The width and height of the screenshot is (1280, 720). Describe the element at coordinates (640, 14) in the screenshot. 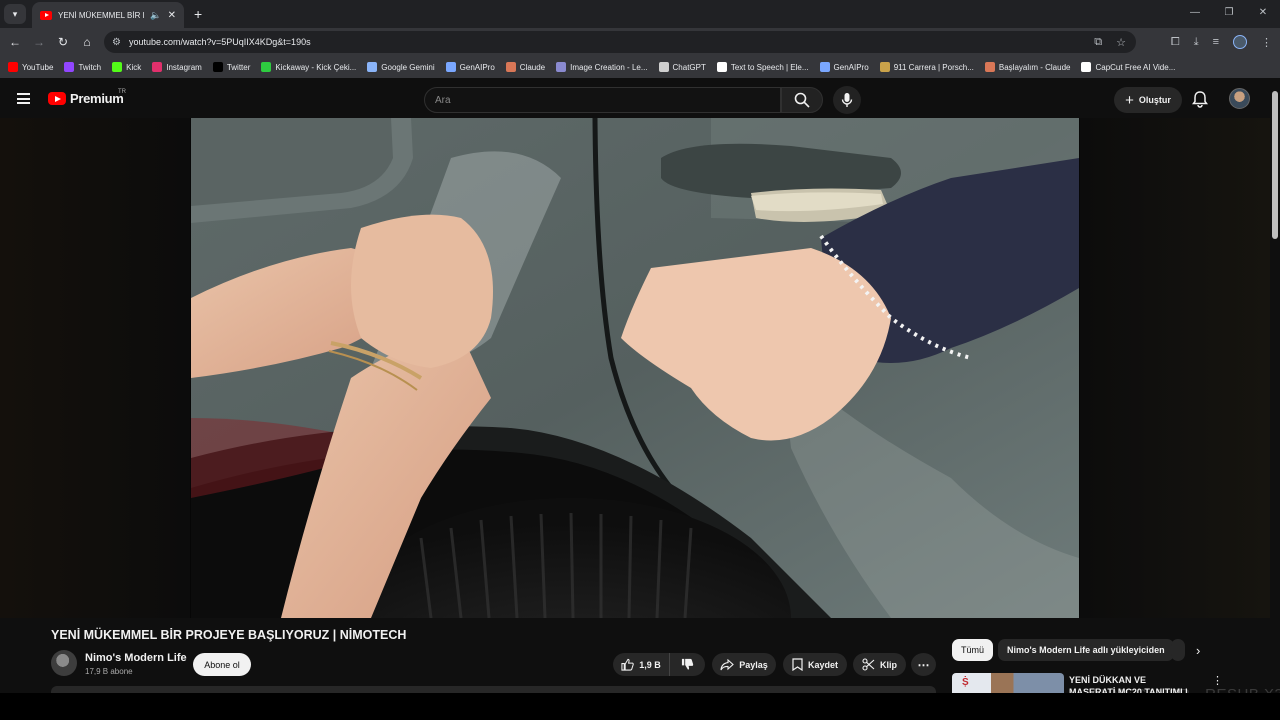

I see `browser-tab-strip: ▾ YENİ MÜKEMMEL BİR PROJ... 🔈 ✕ + — ❐ ✕` at that location.